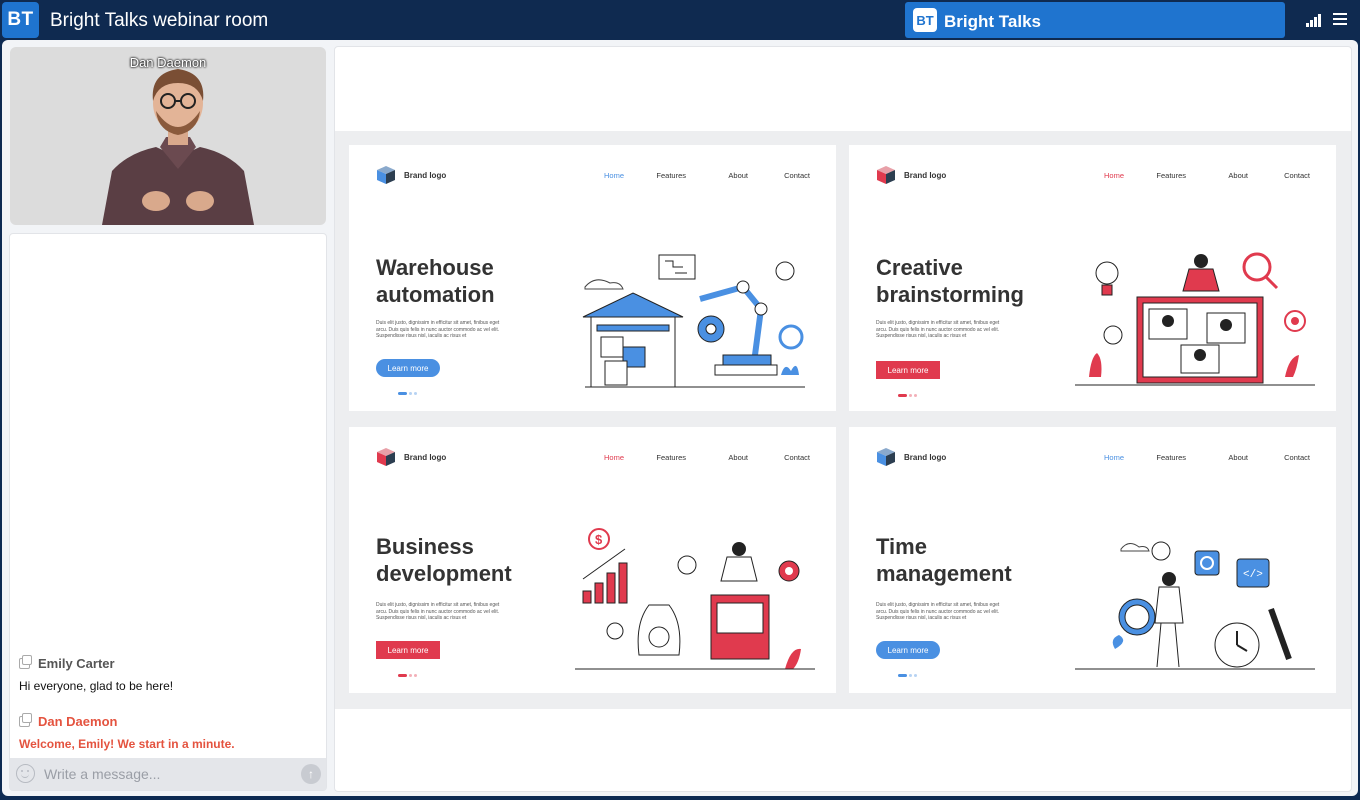 The height and width of the screenshot is (800, 1360). What do you see at coordinates (925, 20) in the screenshot?
I see `brand-mini-badge: BT` at bounding box center [925, 20].